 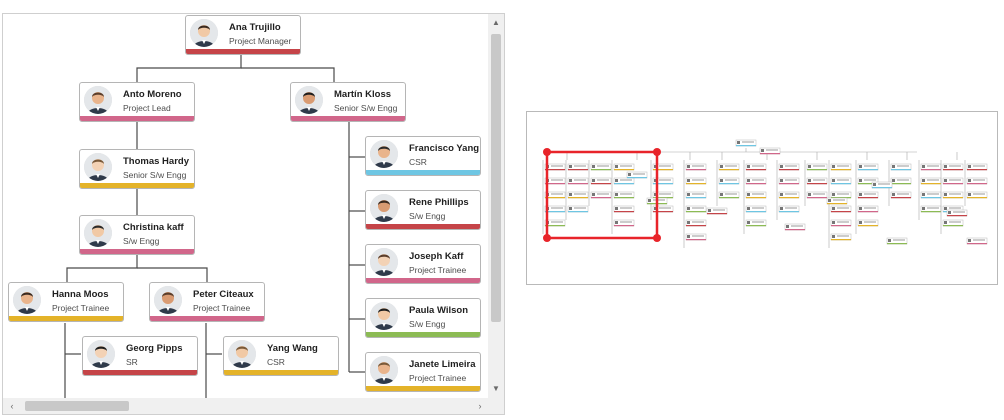 I want to click on horizontal-scrollbar: ‹ ›, so click(x=246, y=406).